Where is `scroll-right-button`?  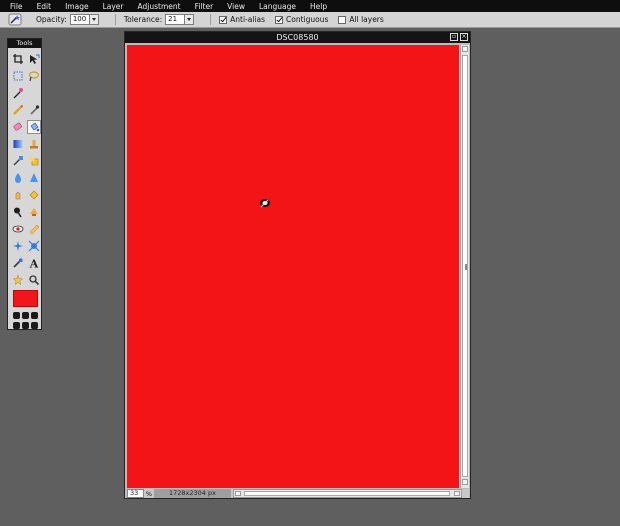 scroll-right-button is located at coordinates (457, 493).